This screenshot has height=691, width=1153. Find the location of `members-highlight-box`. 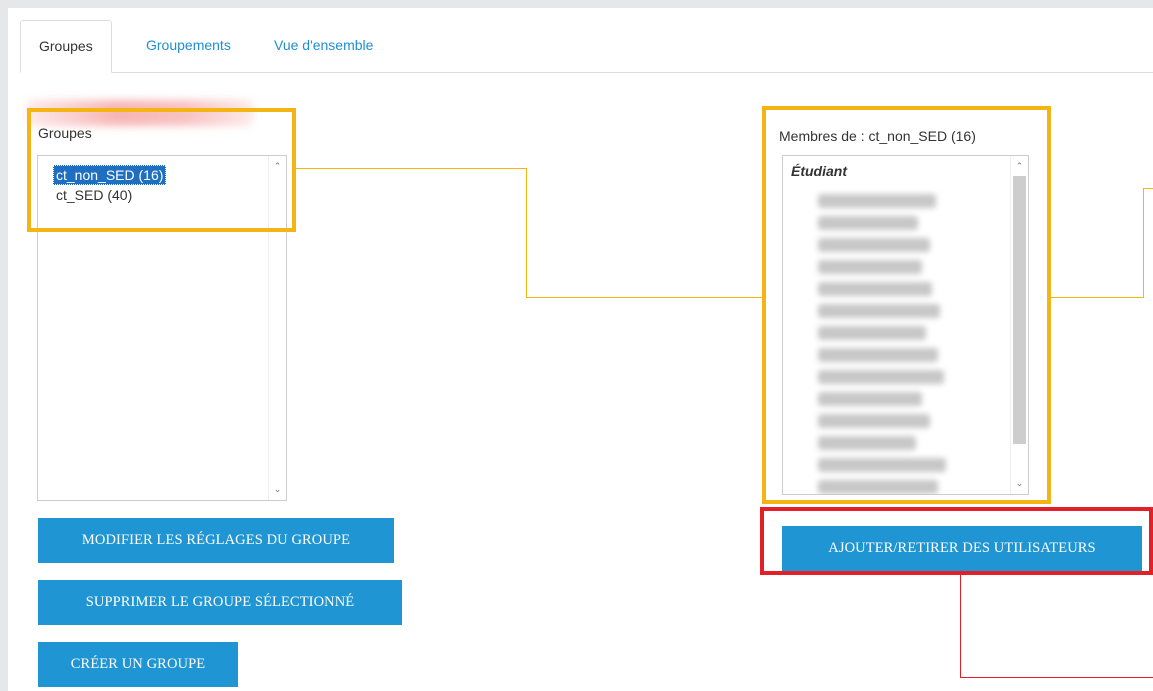

members-highlight-box is located at coordinates (906, 305).